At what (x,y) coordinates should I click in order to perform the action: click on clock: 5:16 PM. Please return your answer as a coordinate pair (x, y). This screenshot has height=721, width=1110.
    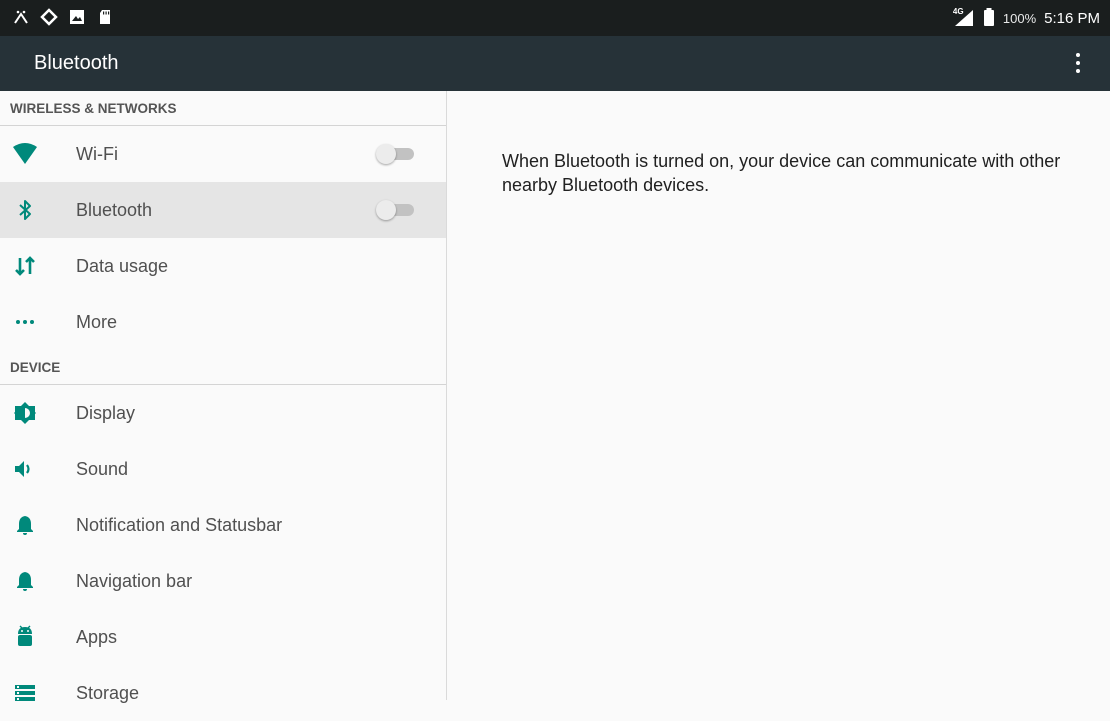
    Looking at the image, I should click on (1072, 18).